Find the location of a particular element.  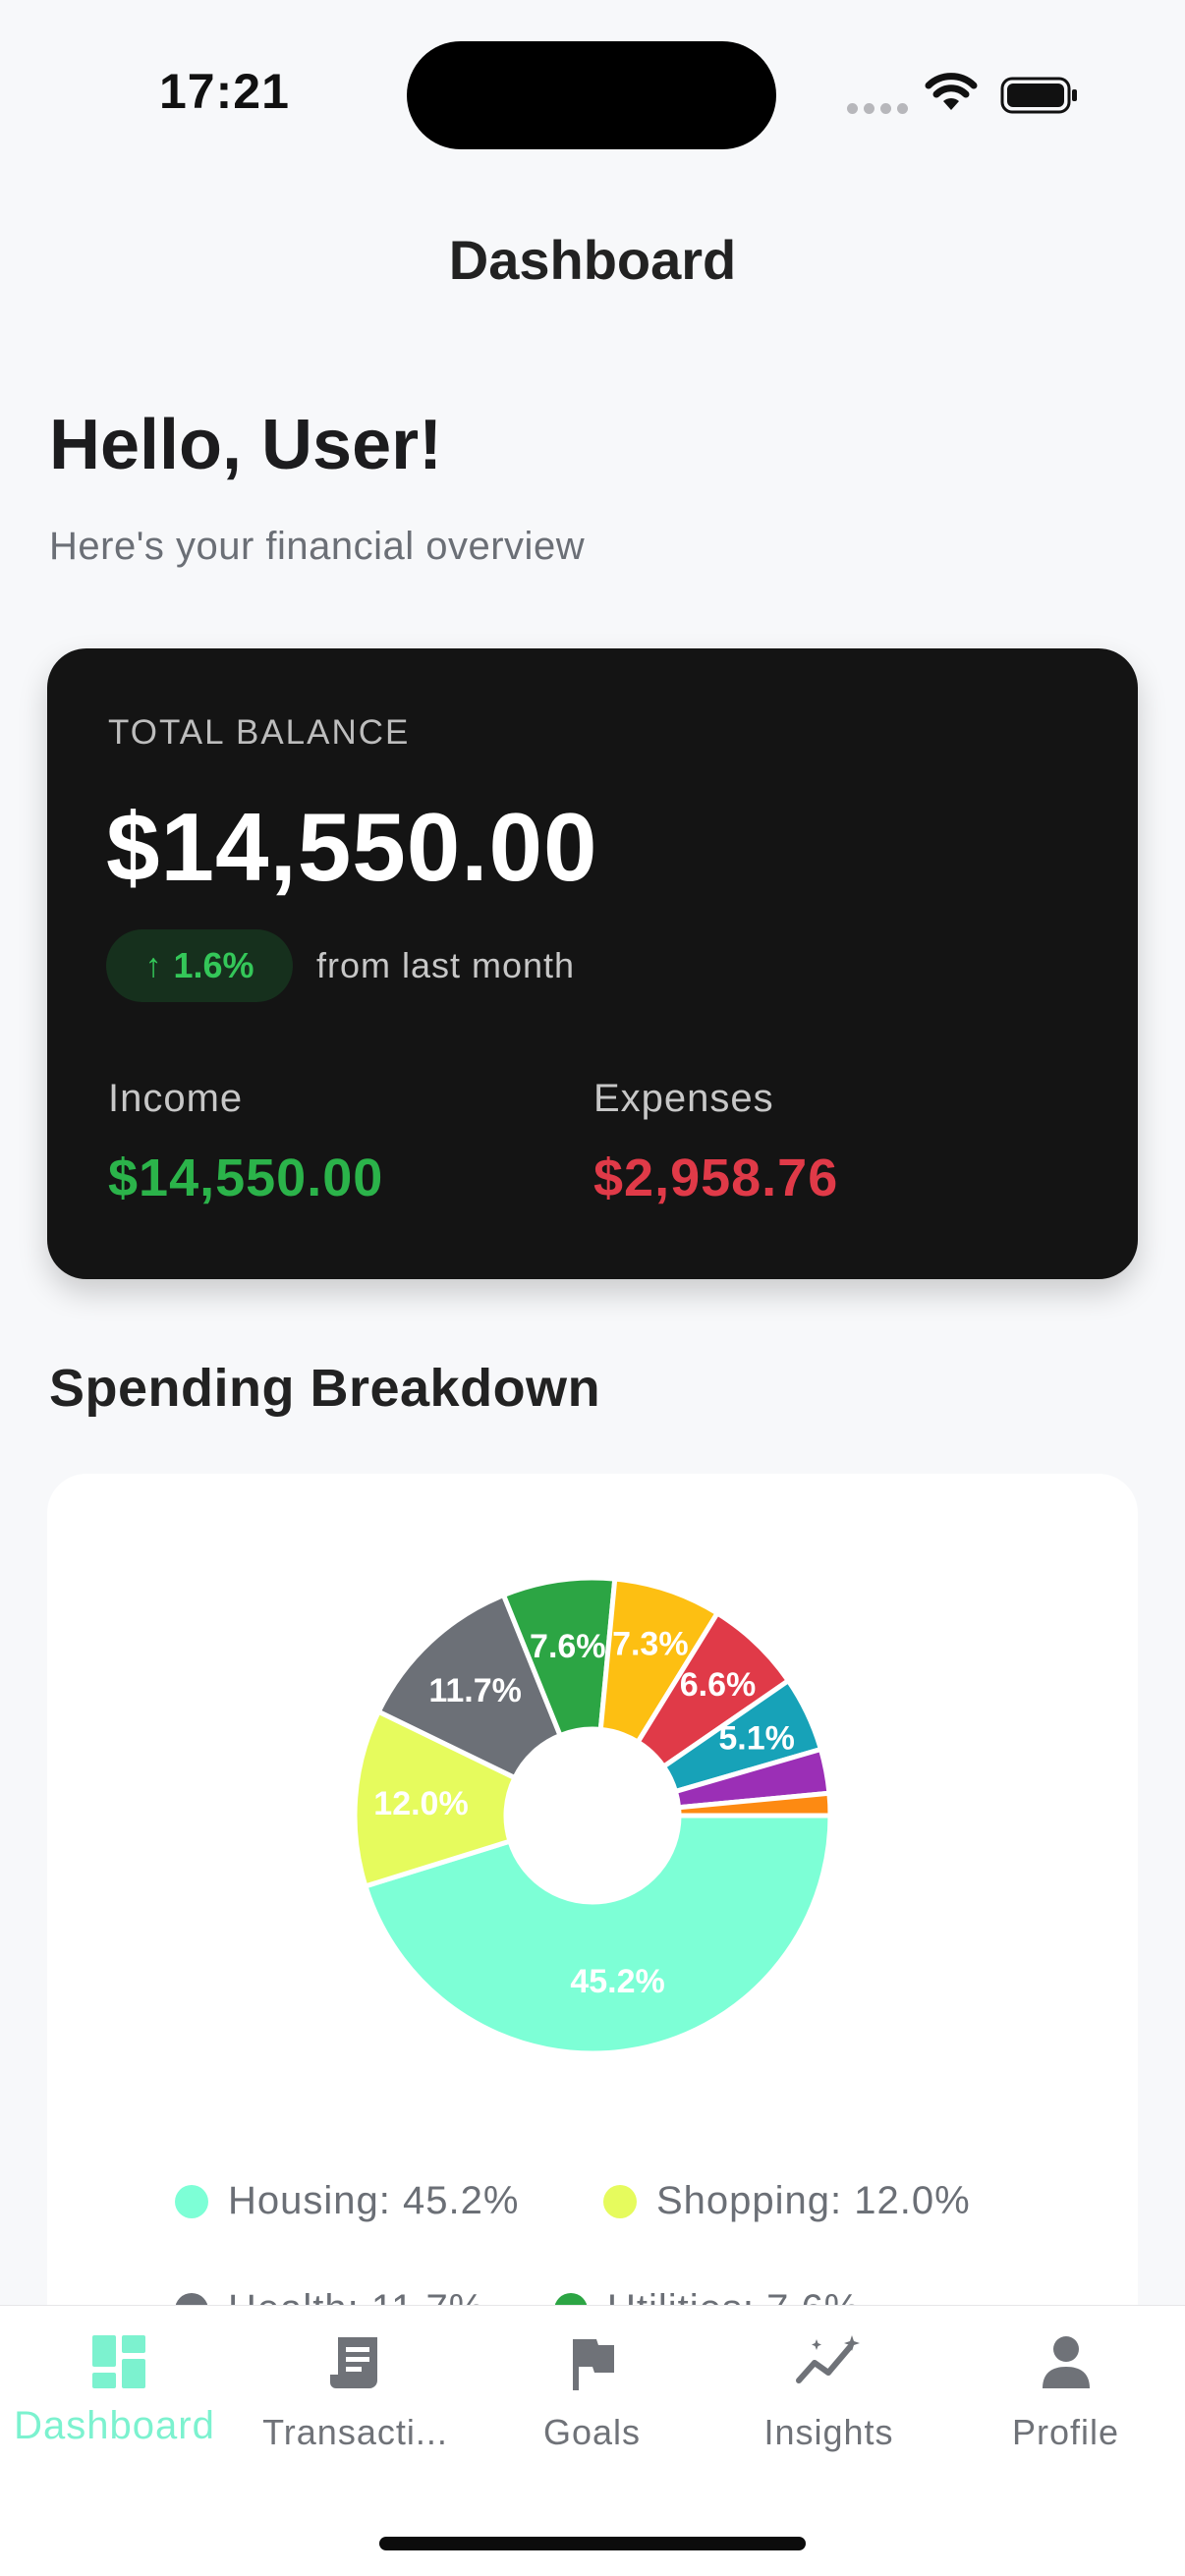

legend-label: Shopping: 12.0% is located at coordinates (814, 2200).